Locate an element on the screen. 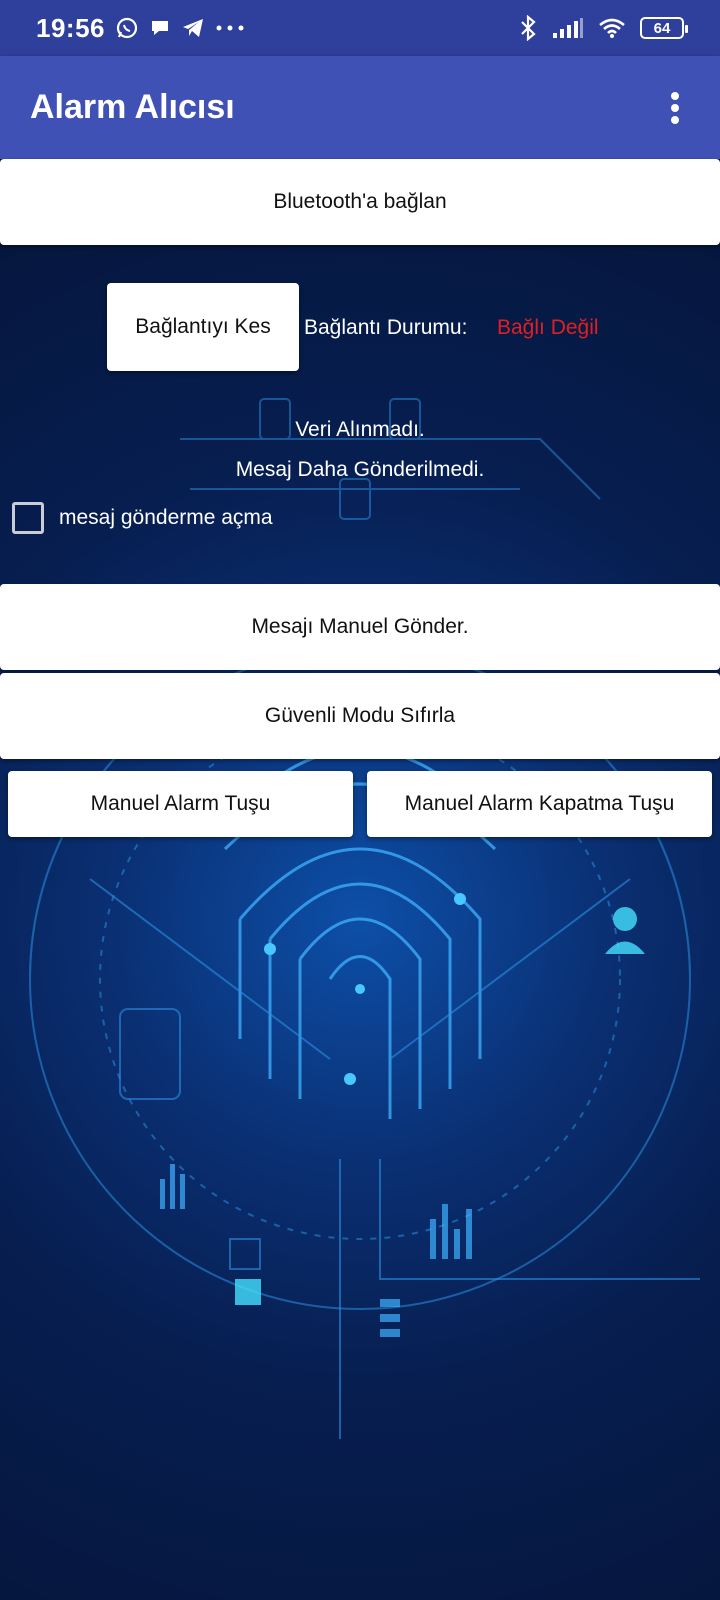 The height and width of the screenshot is (1600, 720). connection-status-label: Bağlantı Durumu: is located at coordinates (386, 327).